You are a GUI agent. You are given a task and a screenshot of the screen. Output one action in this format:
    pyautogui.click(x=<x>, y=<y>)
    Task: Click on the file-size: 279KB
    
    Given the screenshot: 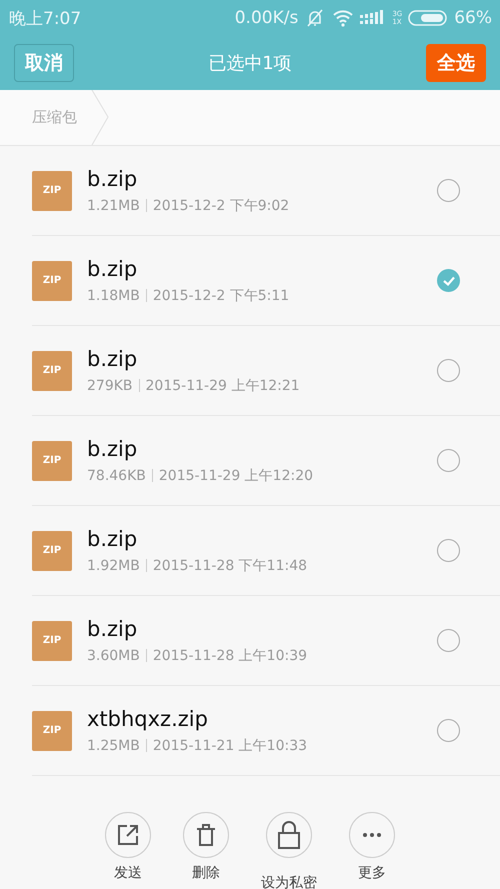 What is the action you would take?
    pyautogui.click(x=110, y=386)
    